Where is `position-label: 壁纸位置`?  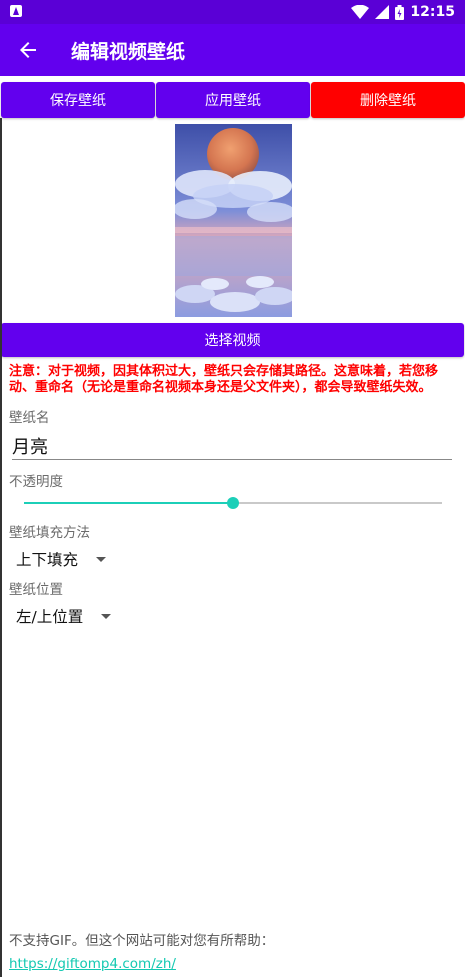
position-label: 壁纸位置 is located at coordinates (36, 590).